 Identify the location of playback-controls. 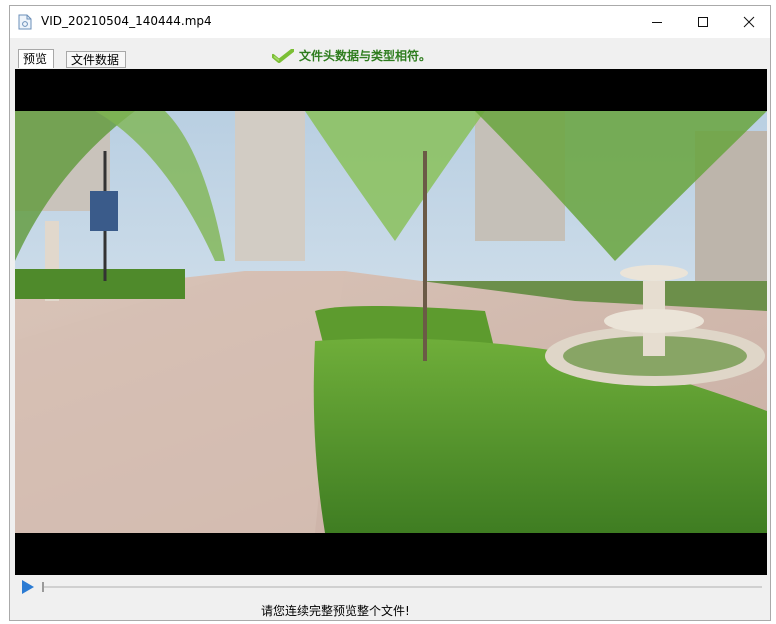
(391, 588).